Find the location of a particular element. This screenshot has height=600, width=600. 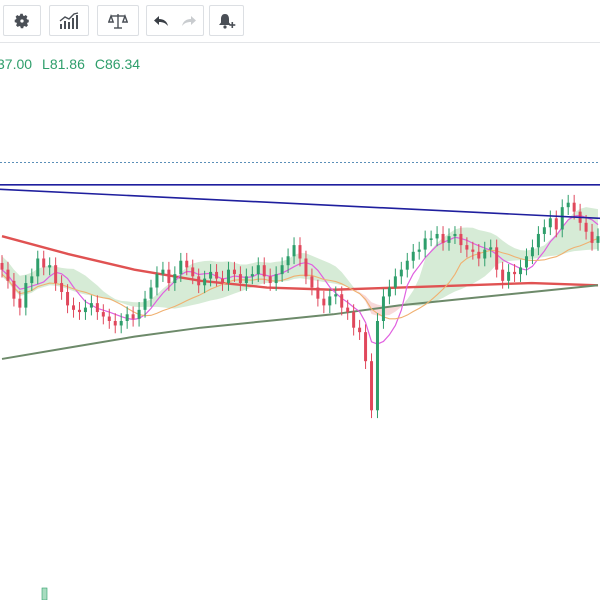

close-label: C is located at coordinates (100, 64).